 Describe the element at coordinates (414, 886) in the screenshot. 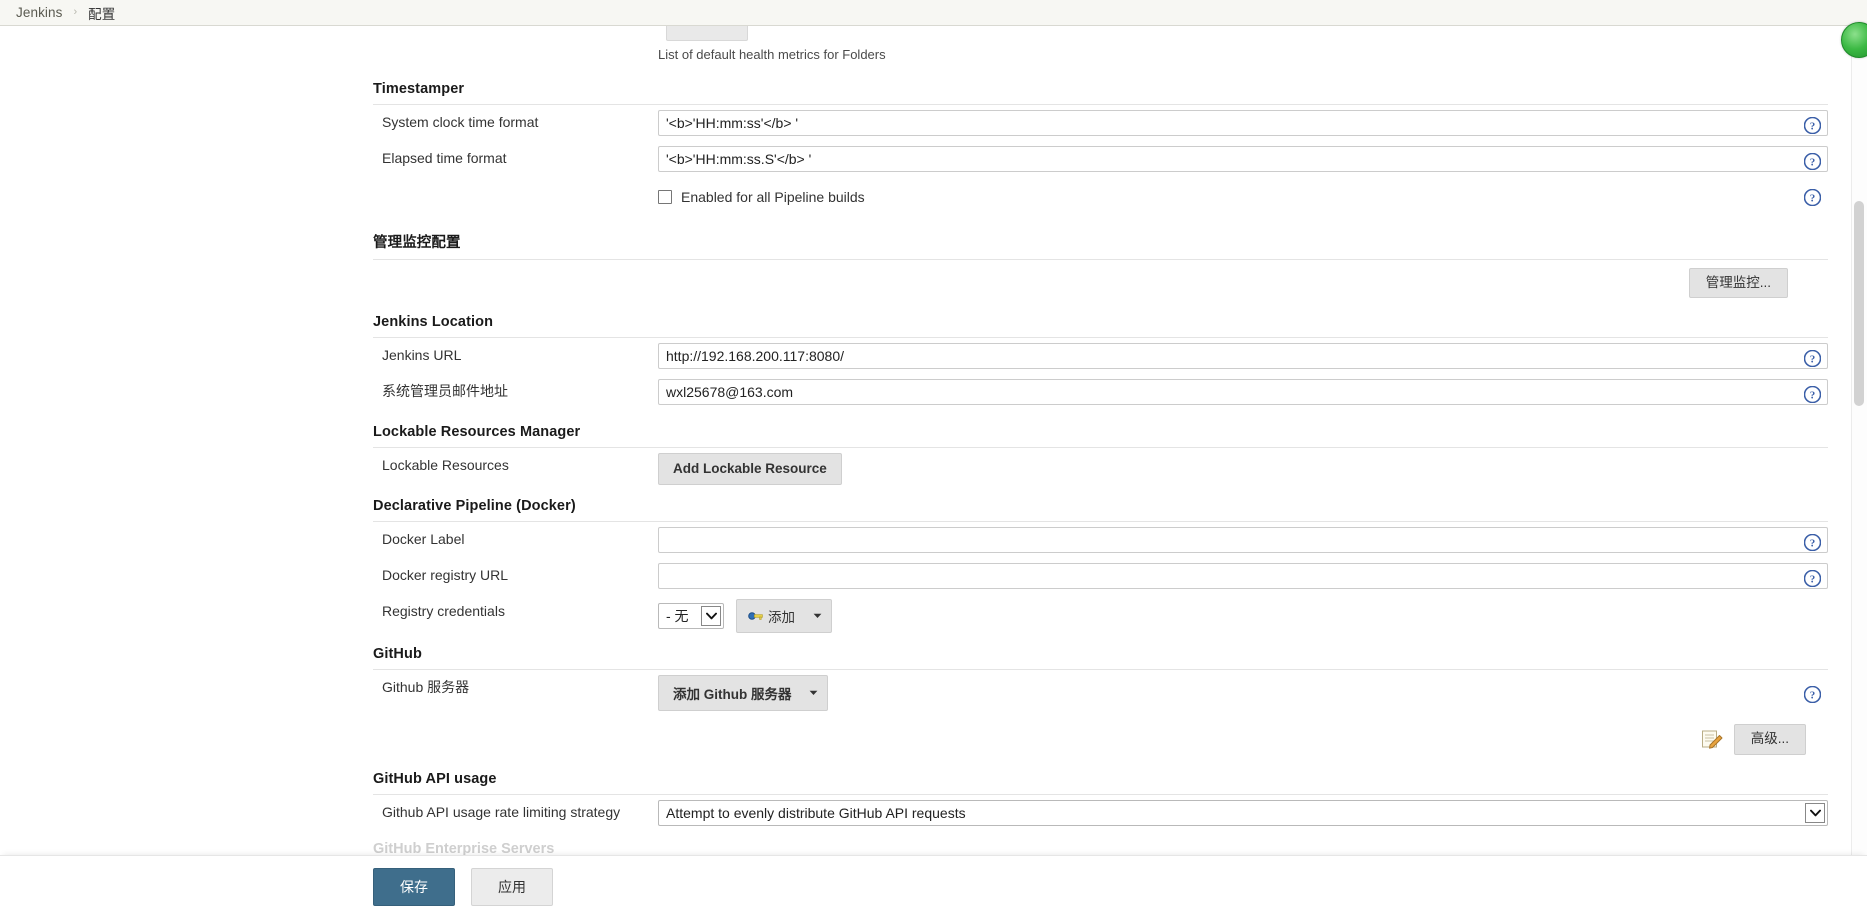

I see `save-button: 保存` at that location.